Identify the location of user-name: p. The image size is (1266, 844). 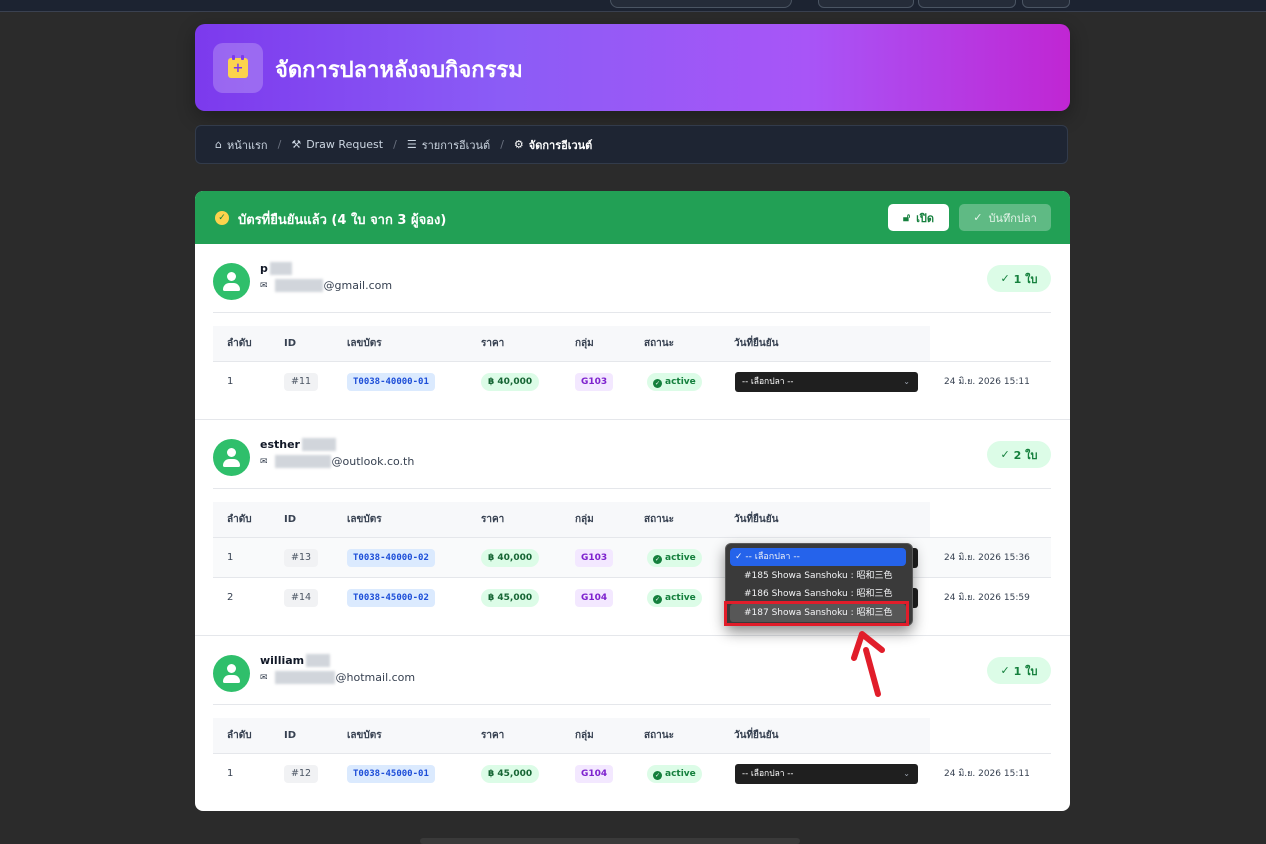
(276, 268).